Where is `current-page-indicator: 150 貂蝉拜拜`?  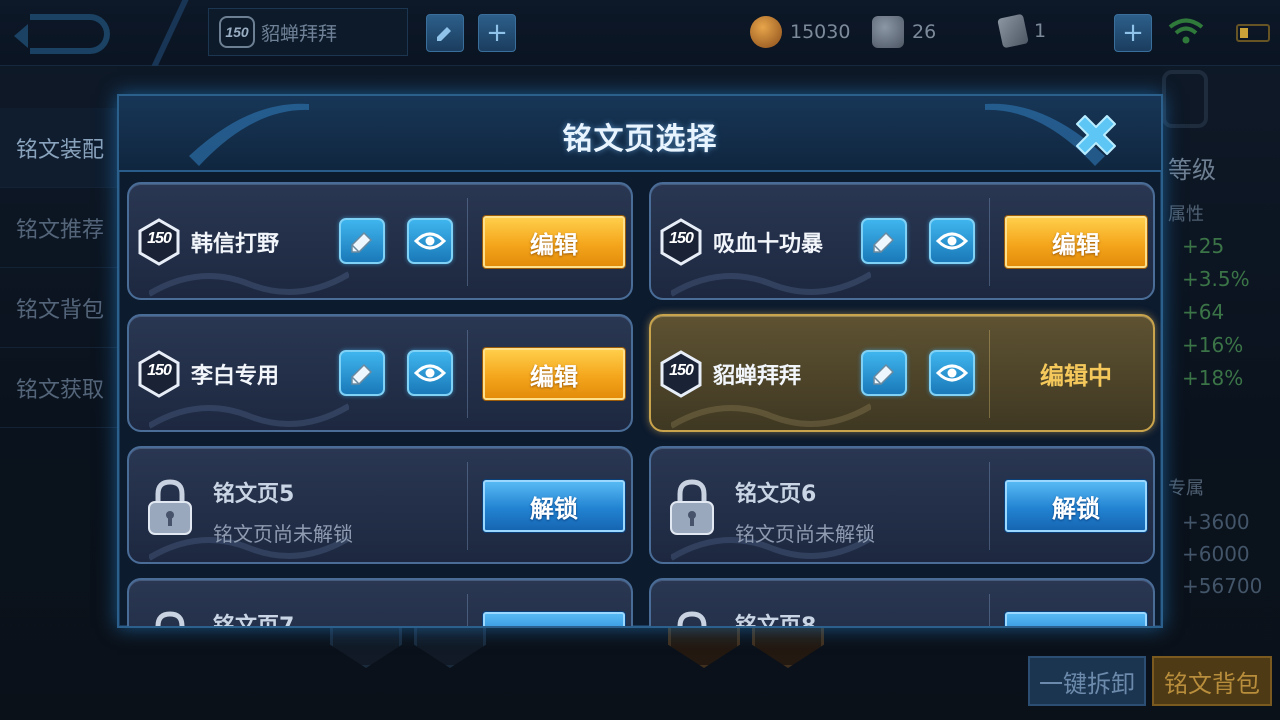 current-page-indicator: 150 貂蝉拜拜 is located at coordinates (308, 32).